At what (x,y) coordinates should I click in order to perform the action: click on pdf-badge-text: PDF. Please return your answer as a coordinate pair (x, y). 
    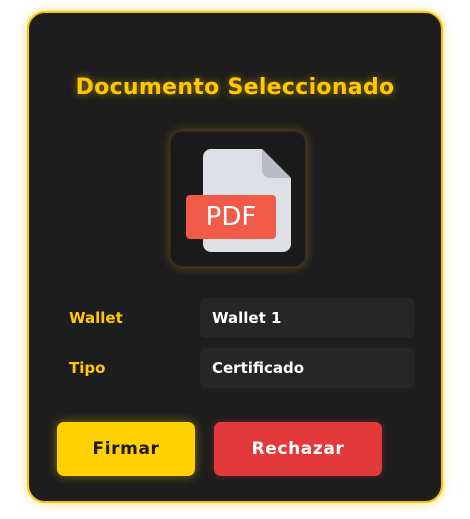
    Looking at the image, I should click on (231, 217).